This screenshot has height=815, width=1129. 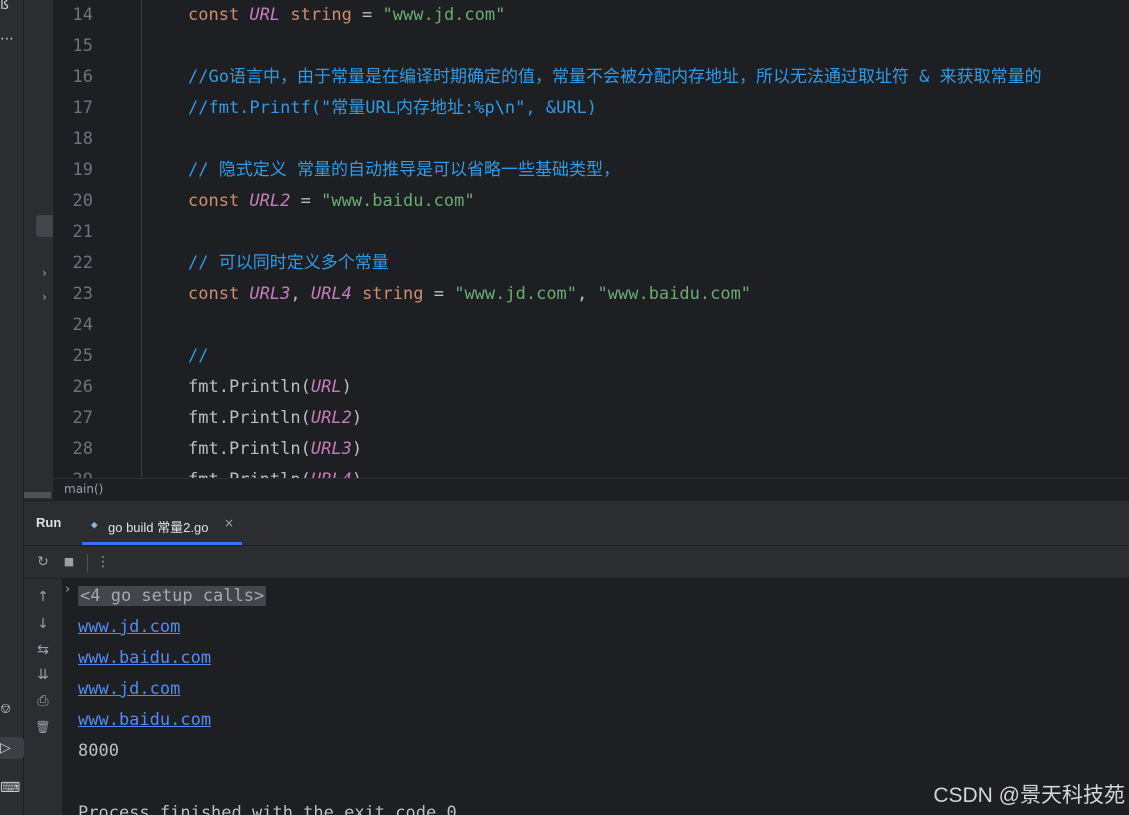 I want to click on code-line: 25 //, so click(x=591, y=356).